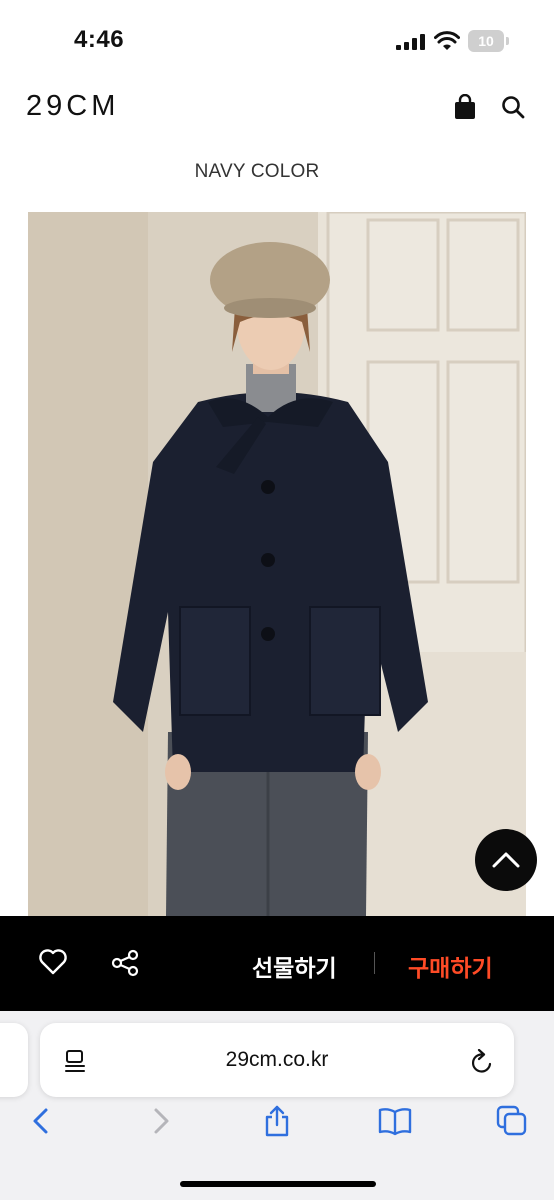  What do you see at coordinates (482, 1062) in the screenshot?
I see `reload-icon` at bounding box center [482, 1062].